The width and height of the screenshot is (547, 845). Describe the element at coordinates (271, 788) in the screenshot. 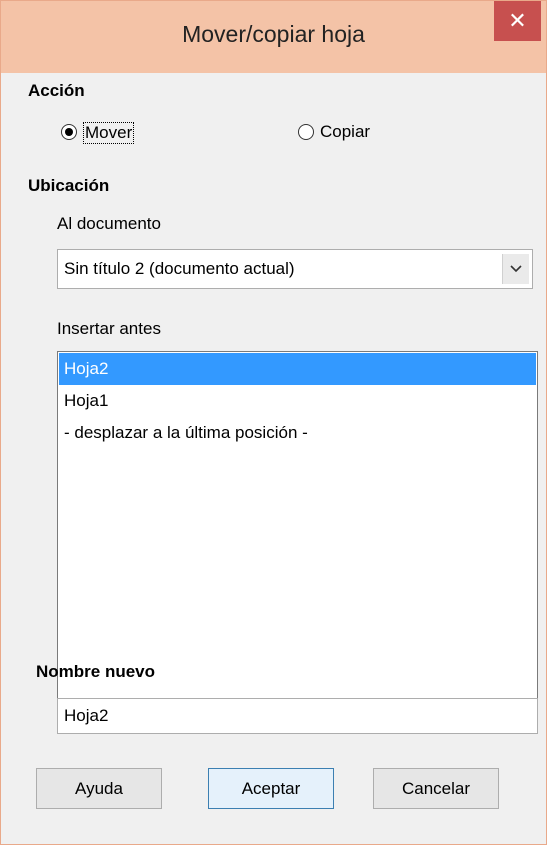

I see `ok-button: Aceptar` at that location.